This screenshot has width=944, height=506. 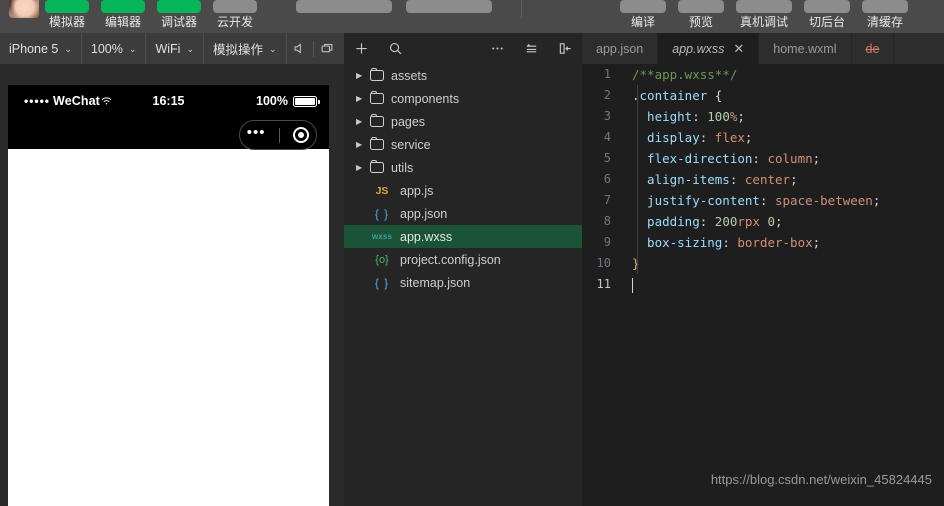 I want to click on code-token: flex-direction, so click(x=692, y=158).